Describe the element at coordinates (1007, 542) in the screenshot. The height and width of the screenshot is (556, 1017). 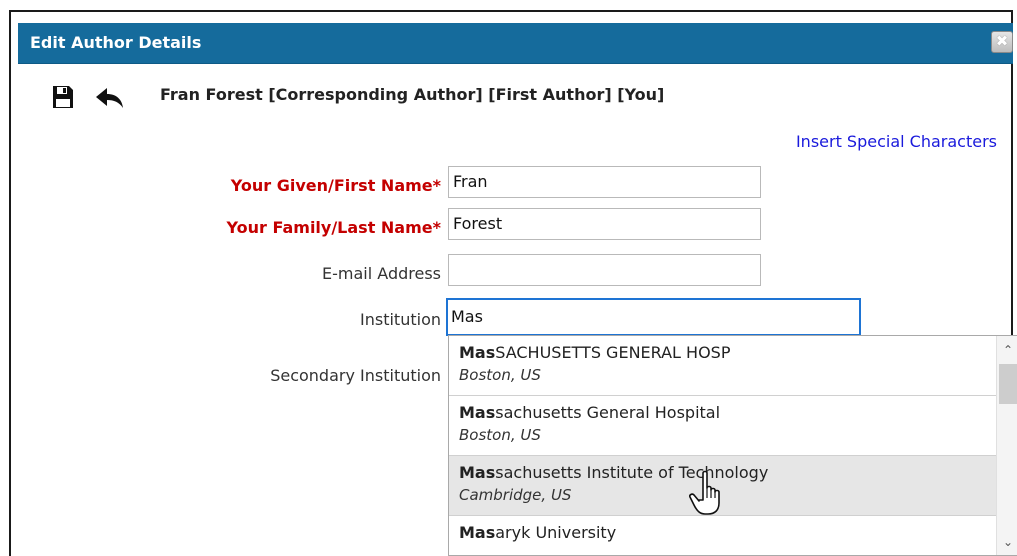
I see `scroll-down-icon: ⌄` at that location.